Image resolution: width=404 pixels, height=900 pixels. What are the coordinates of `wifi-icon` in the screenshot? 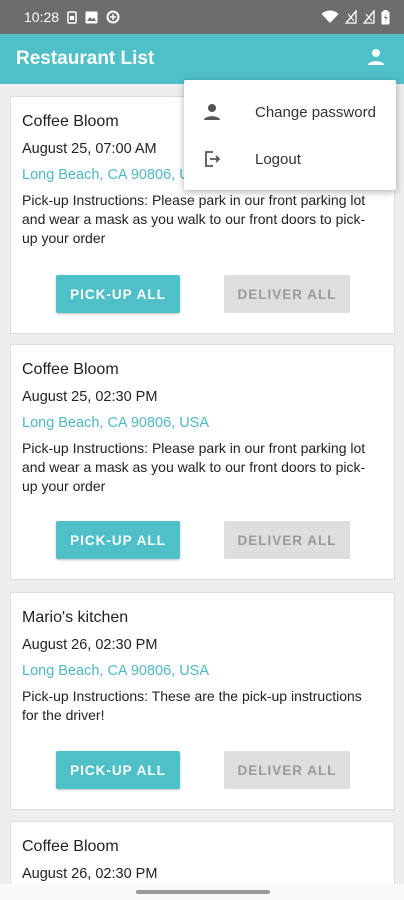 It's located at (330, 17).